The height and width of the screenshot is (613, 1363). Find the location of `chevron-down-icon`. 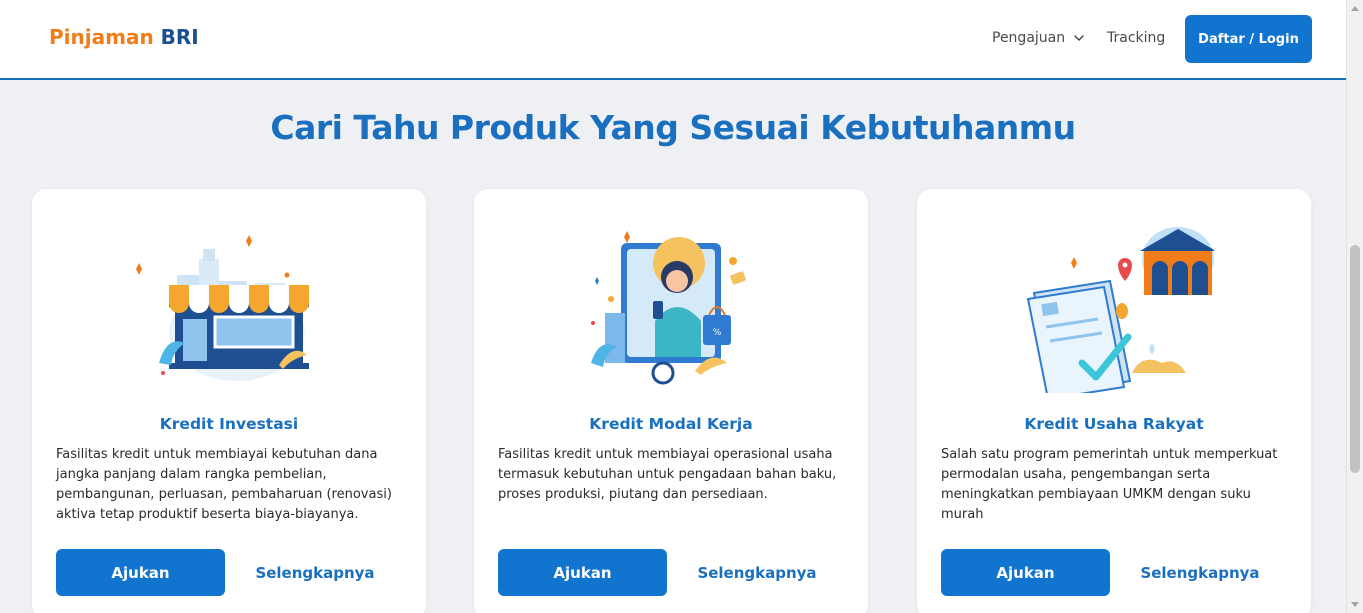

chevron-down-icon is located at coordinates (1079, 38).